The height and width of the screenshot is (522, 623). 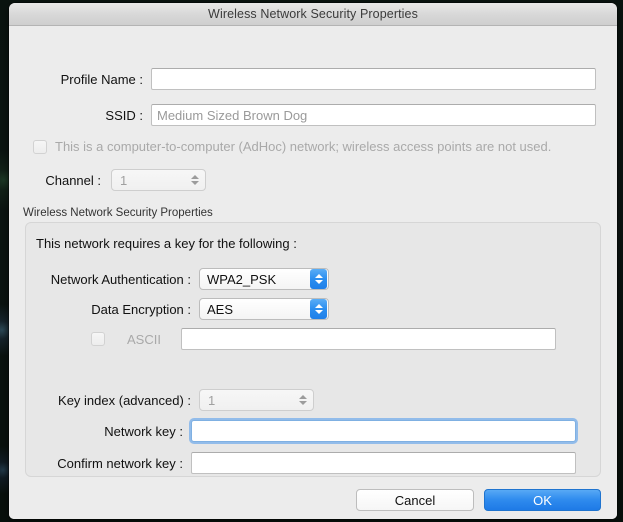 I want to click on confirm-network-key-label: Confirm network key :, so click(x=120, y=463).